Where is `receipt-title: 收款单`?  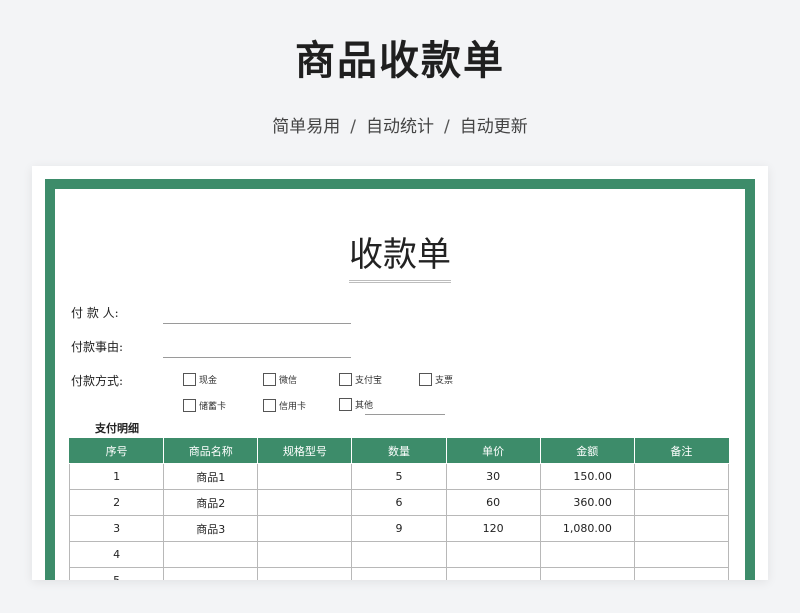
receipt-title: 收款单 is located at coordinates (400, 255).